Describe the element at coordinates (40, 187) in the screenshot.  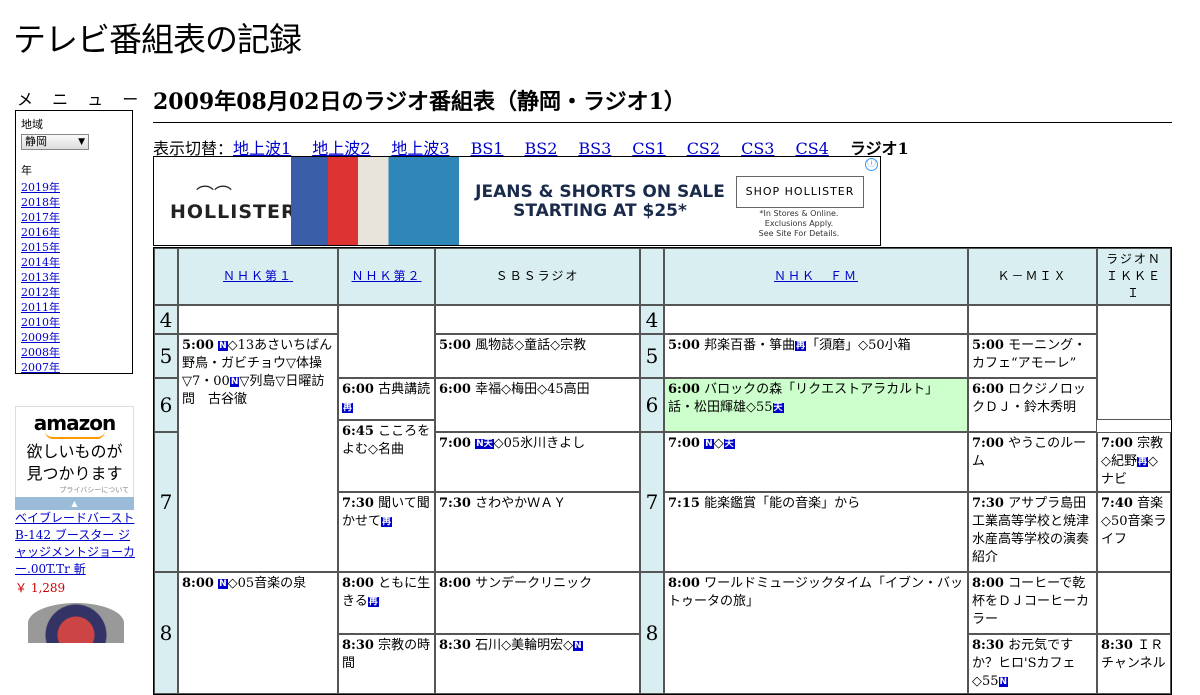
I see `year-link-2019: 2019年` at that location.